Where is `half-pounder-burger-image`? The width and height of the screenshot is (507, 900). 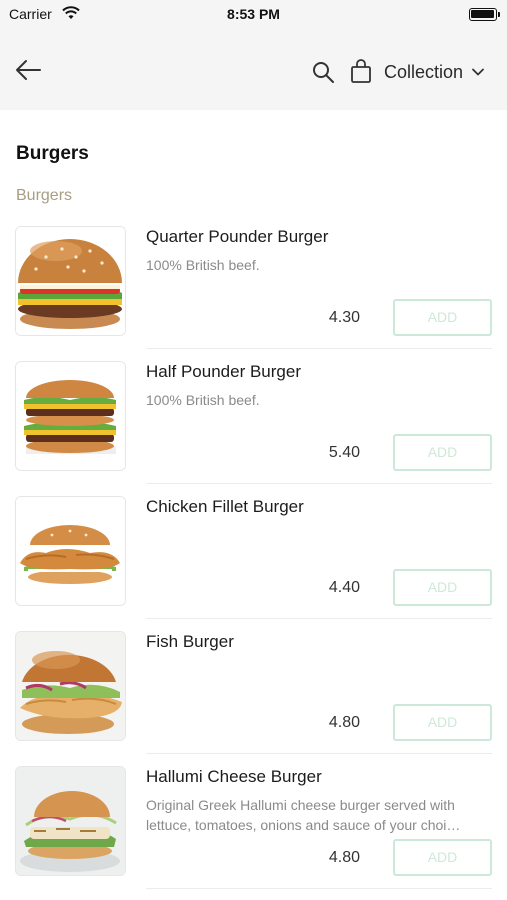 half-pounder-burger-image is located at coordinates (70, 416).